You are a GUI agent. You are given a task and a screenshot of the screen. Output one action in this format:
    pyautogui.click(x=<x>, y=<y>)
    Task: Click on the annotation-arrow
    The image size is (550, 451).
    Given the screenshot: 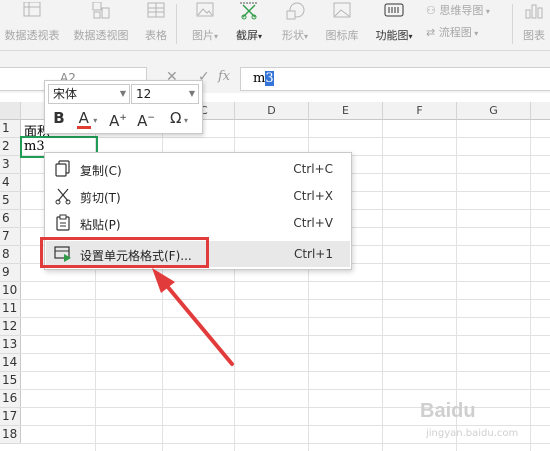 What is the action you would take?
    pyautogui.click(x=193, y=317)
    